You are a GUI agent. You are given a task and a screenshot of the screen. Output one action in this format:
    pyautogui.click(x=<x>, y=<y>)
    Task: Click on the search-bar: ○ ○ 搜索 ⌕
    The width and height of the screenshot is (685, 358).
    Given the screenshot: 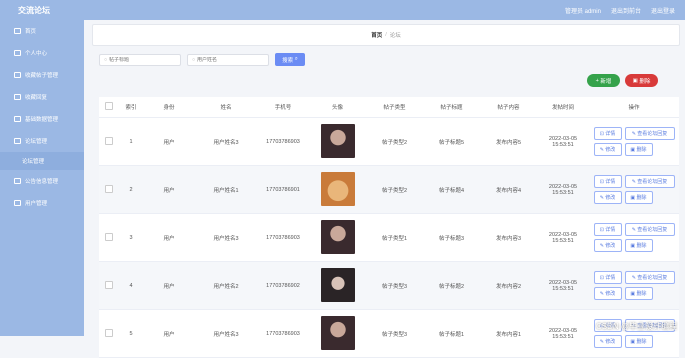 What is the action you would take?
    pyautogui.click(x=202, y=59)
    